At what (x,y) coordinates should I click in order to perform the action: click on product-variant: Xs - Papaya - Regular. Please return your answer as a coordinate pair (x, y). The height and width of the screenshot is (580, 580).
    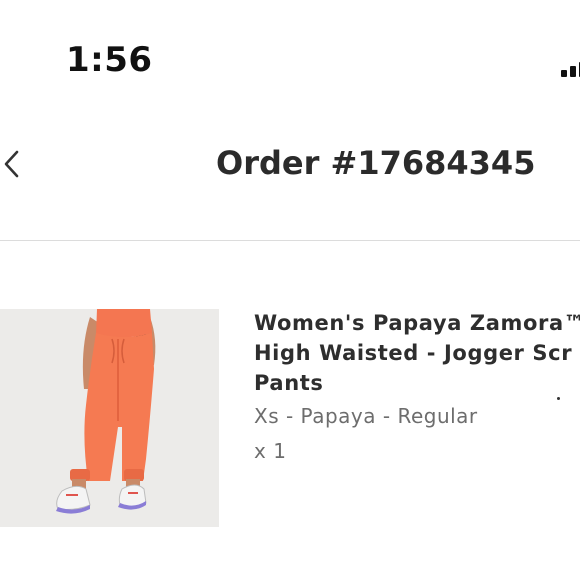
    Looking at the image, I should click on (366, 416).